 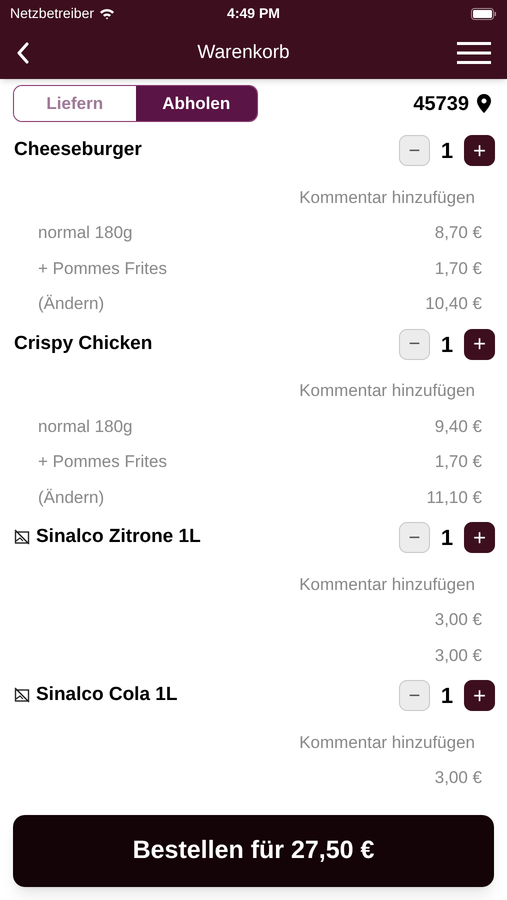 What do you see at coordinates (253, 851) in the screenshot?
I see `order-button: Bestellen für 27,50 €` at bounding box center [253, 851].